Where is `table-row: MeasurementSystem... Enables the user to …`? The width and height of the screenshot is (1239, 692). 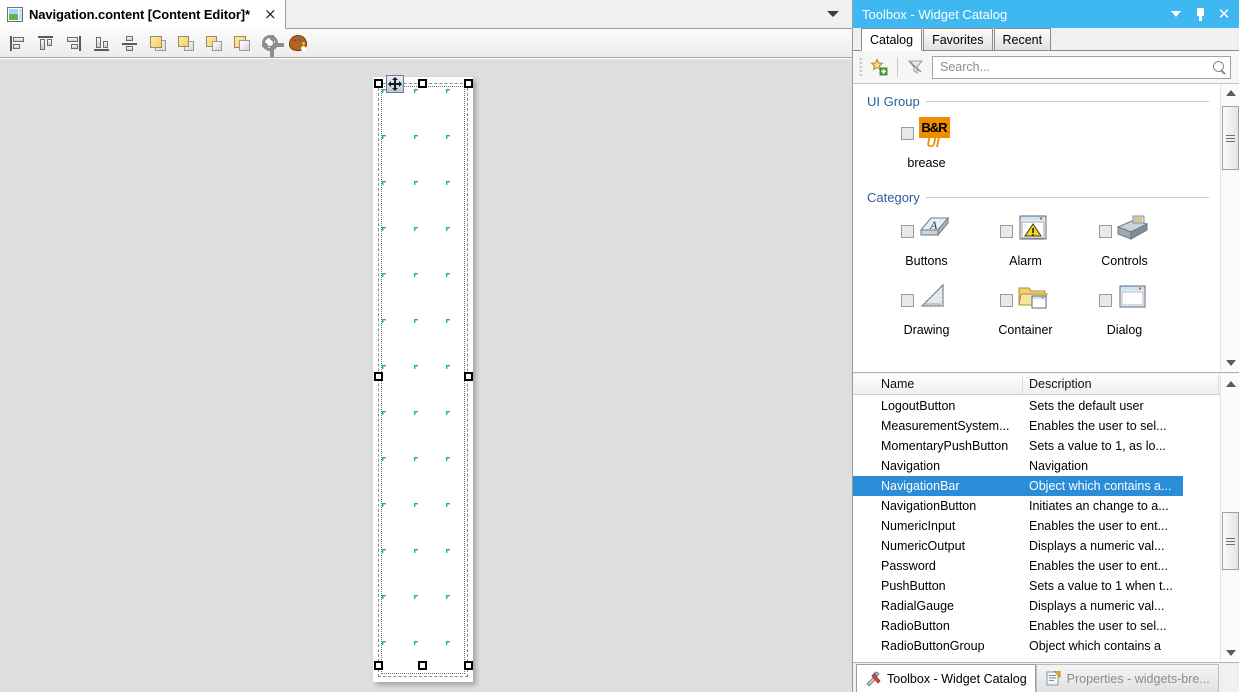
table-row: MeasurementSystem... Enables the user to … is located at coordinates (1046, 426).